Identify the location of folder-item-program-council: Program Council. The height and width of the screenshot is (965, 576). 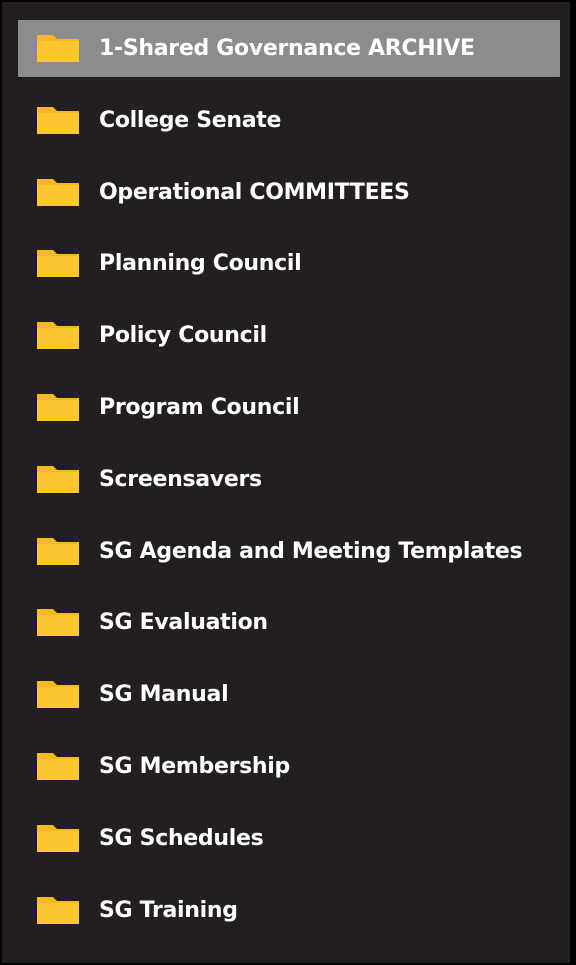
(289, 407).